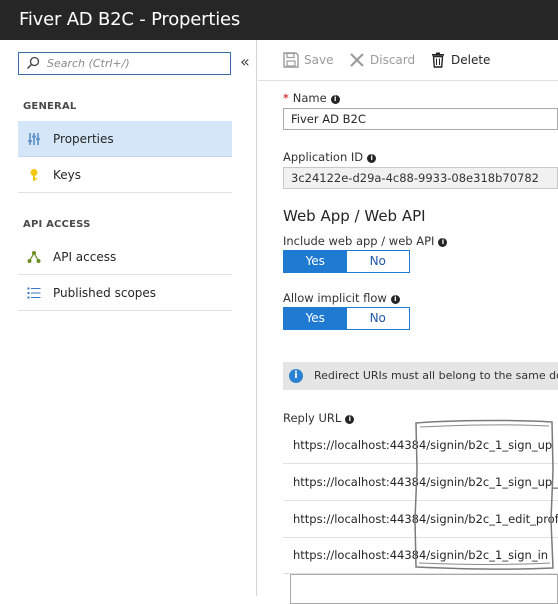 The width and height of the screenshot is (558, 604). I want to click on save-icon, so click(291, 60).